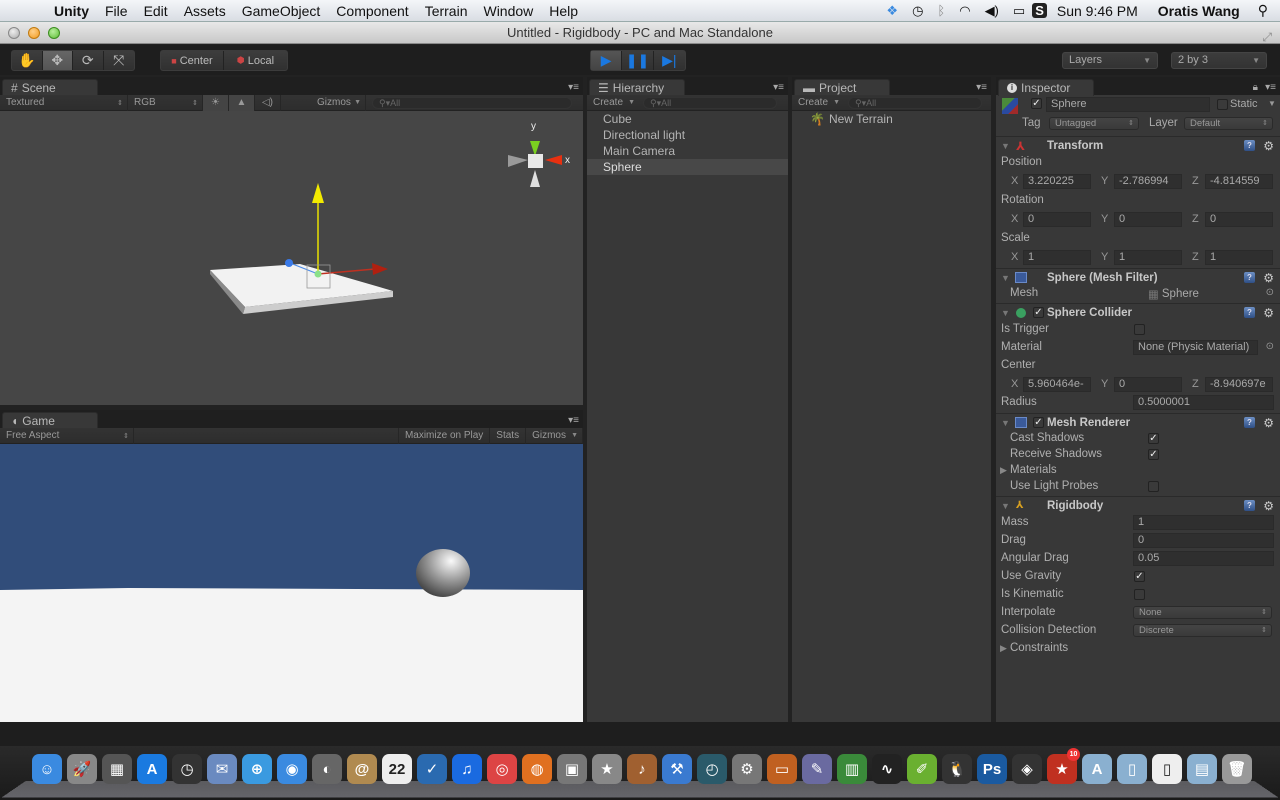  I want to click on imovie-icon: ★, so click(607, 769).